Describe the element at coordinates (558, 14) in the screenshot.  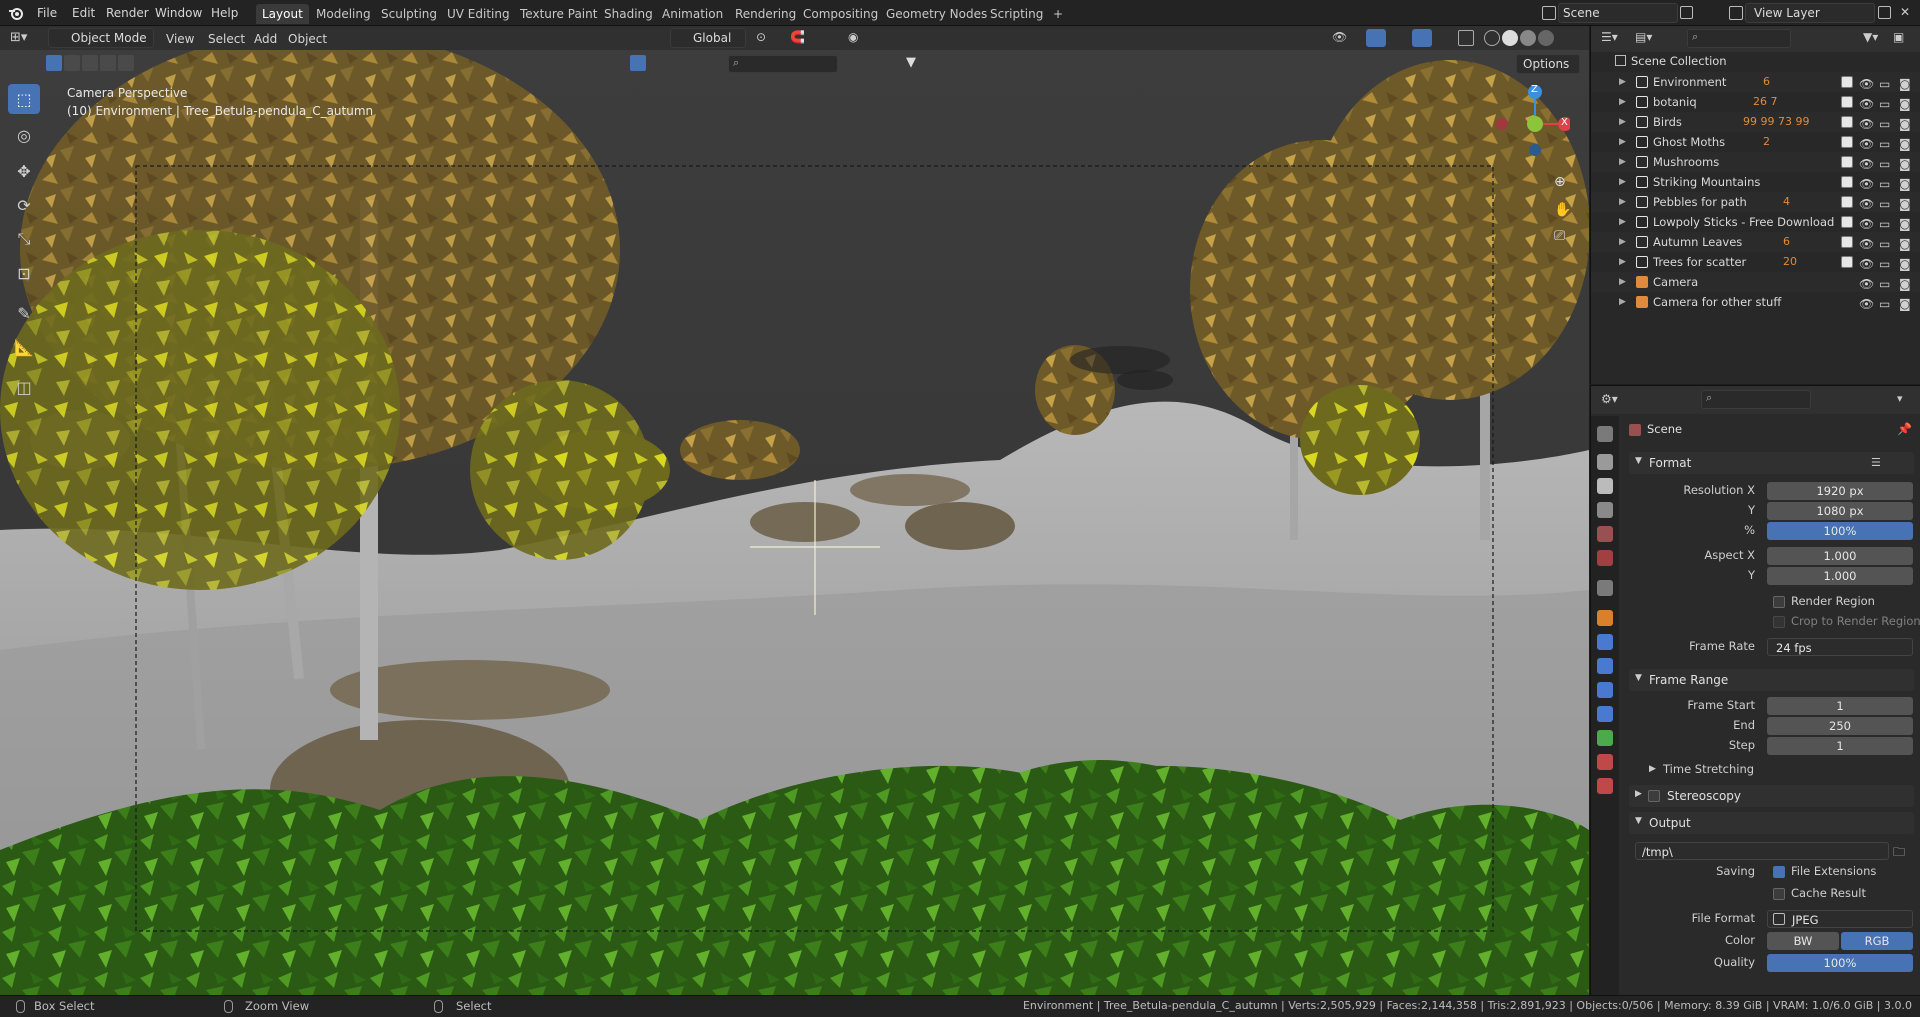
I see `tab-texture-paint: Texture Paint` at that location.